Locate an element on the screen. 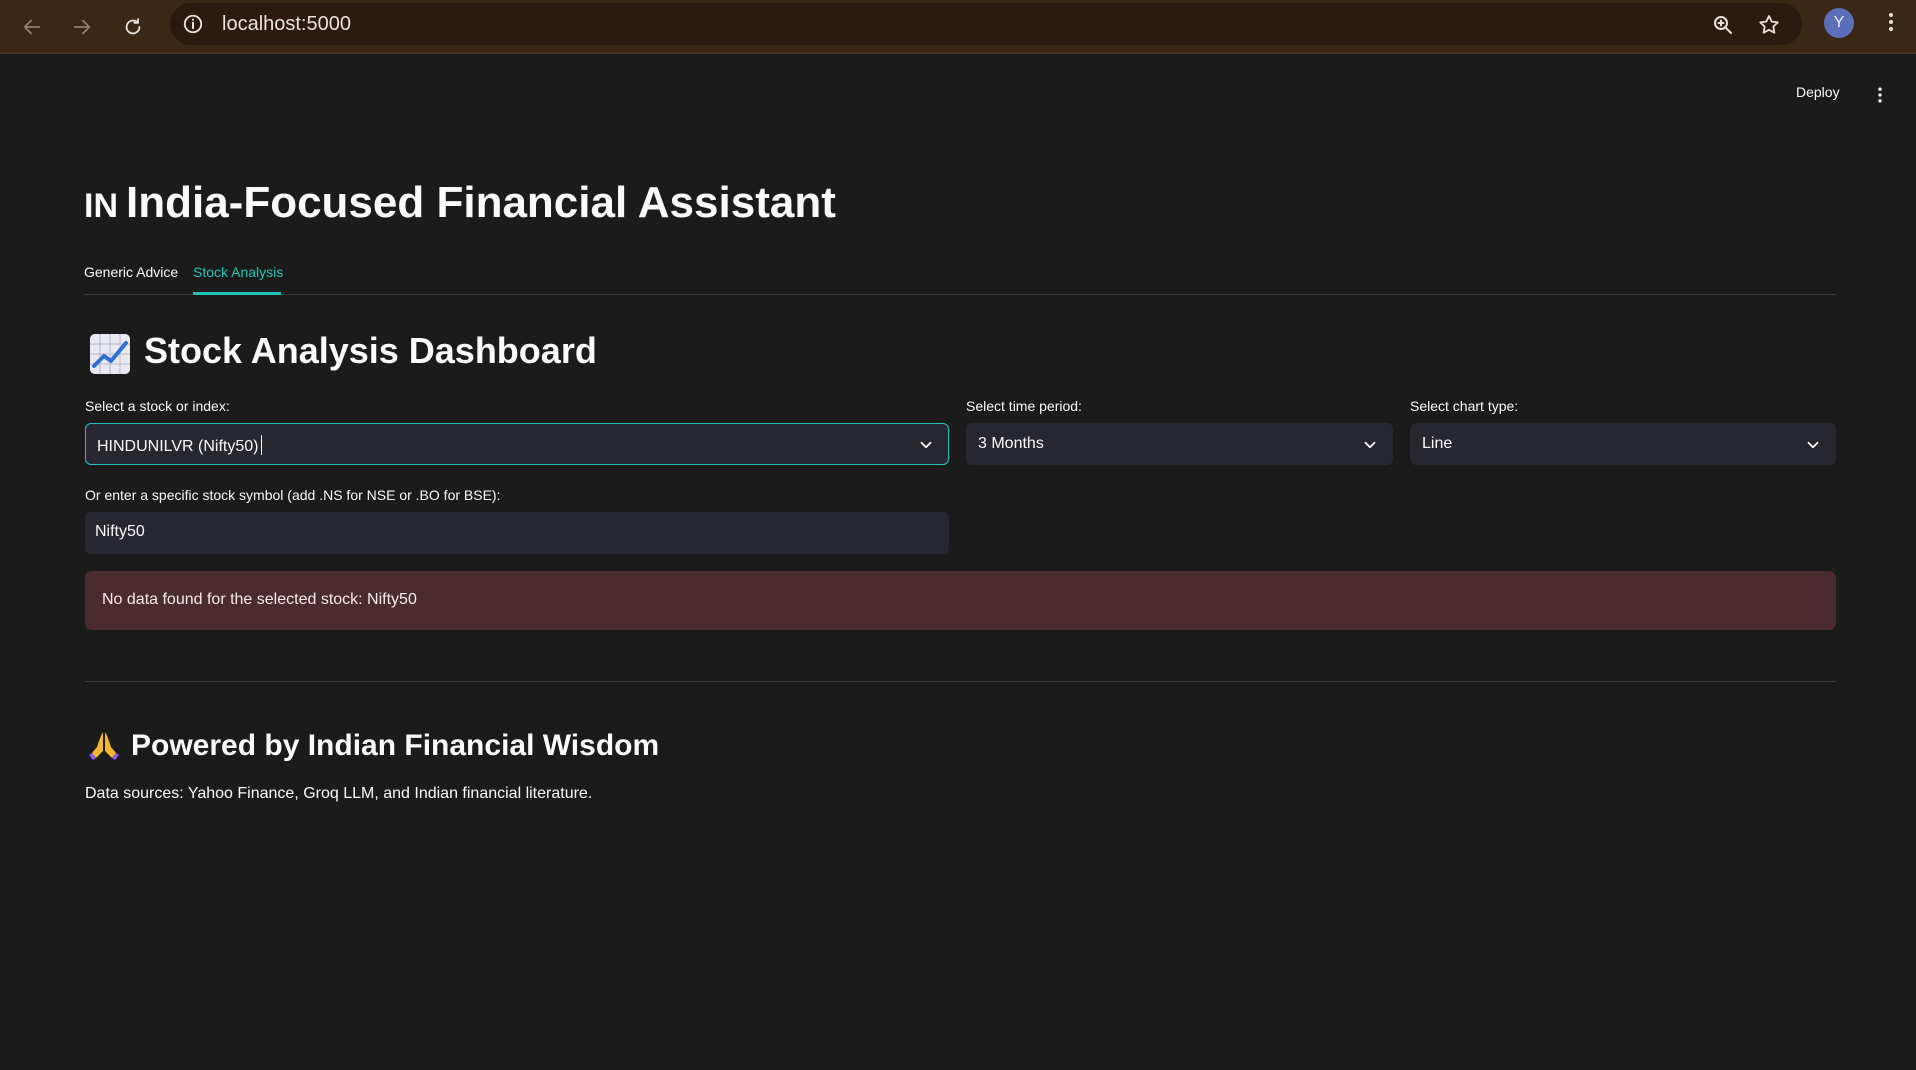 Image resolution: width=1916 pixels, height=1070 pixels. tabs-divider is located at coordinates (960, 294).